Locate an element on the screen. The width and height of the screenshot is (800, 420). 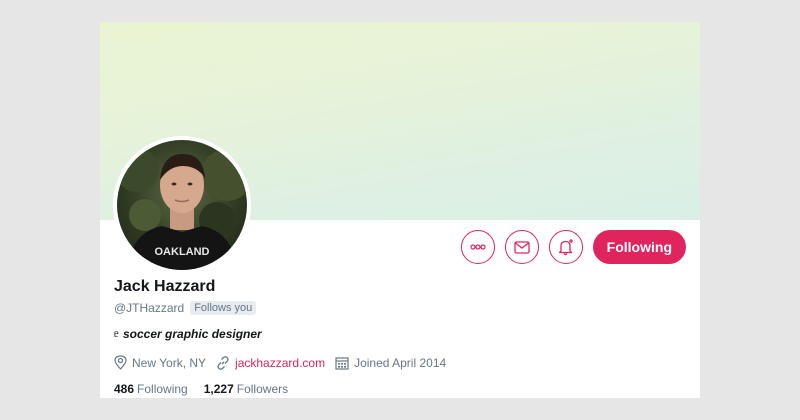
more-icon is located at coordinates (478, 247).